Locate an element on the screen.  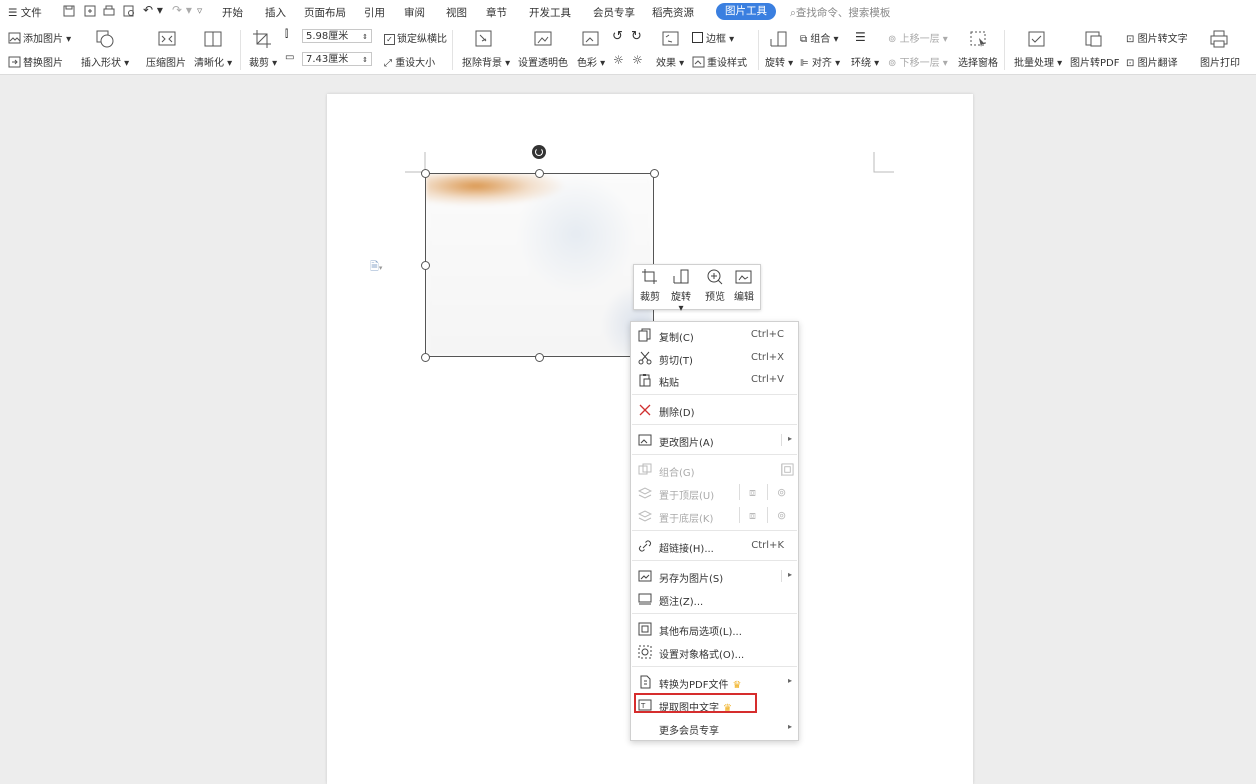
tab-docer: 稻壳资源 is located at coordinates (673, 12).